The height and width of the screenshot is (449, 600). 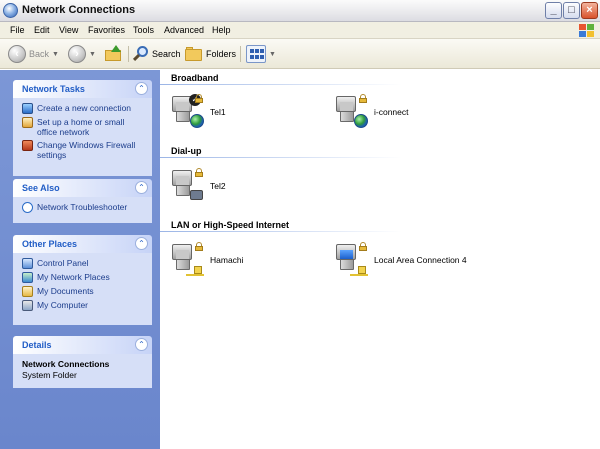 I want to click on link-label: Network Troubleshooter, so click(x=82, y=207).